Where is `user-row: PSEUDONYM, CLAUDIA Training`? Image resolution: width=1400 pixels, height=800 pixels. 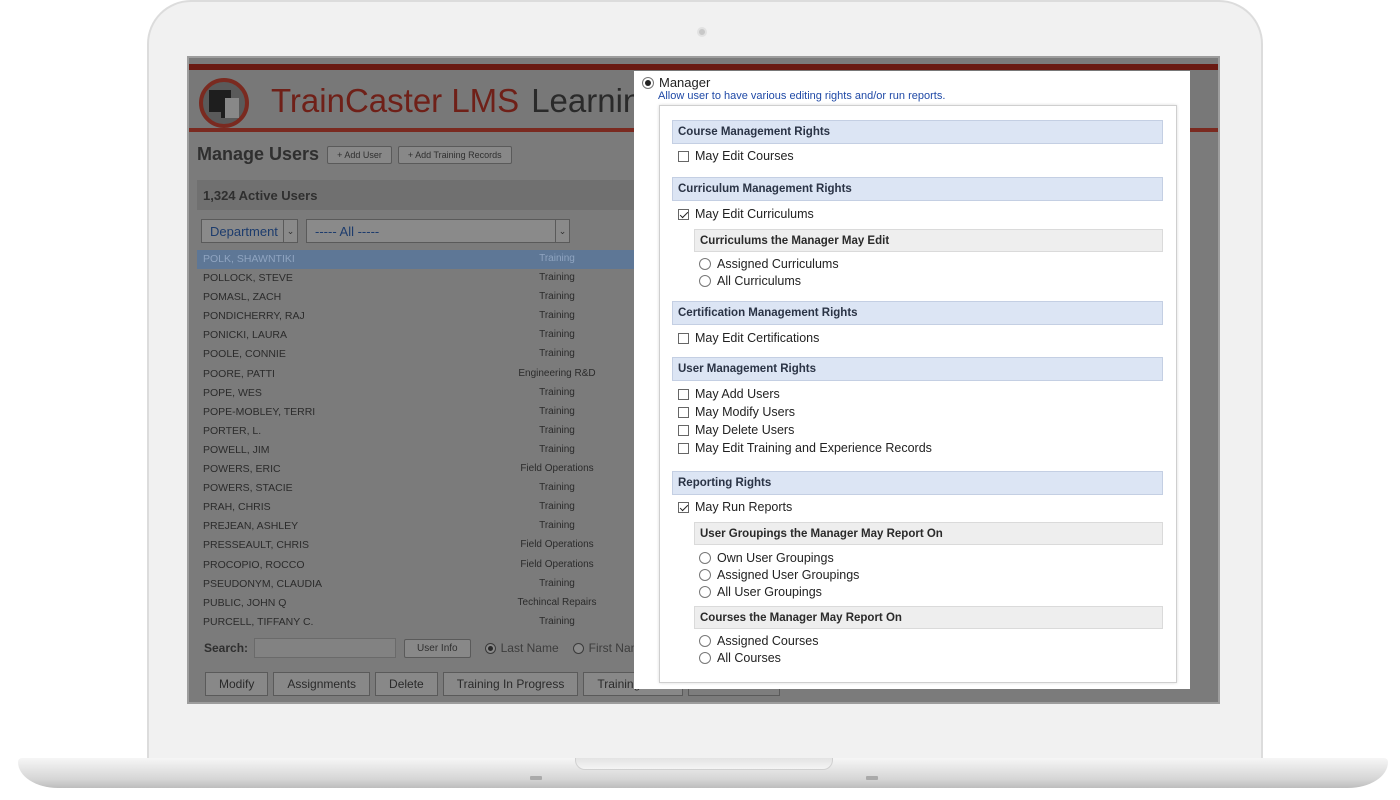
user-row: PSEUDONYM, CLAUDIA Training is located at coordinates (417, 584).